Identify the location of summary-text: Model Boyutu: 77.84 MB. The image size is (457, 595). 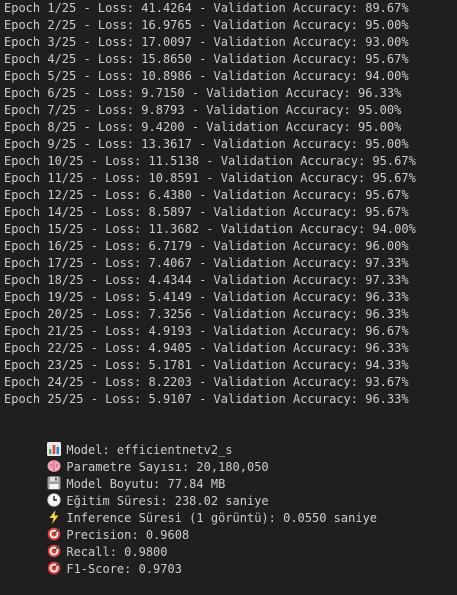
(146, 484).